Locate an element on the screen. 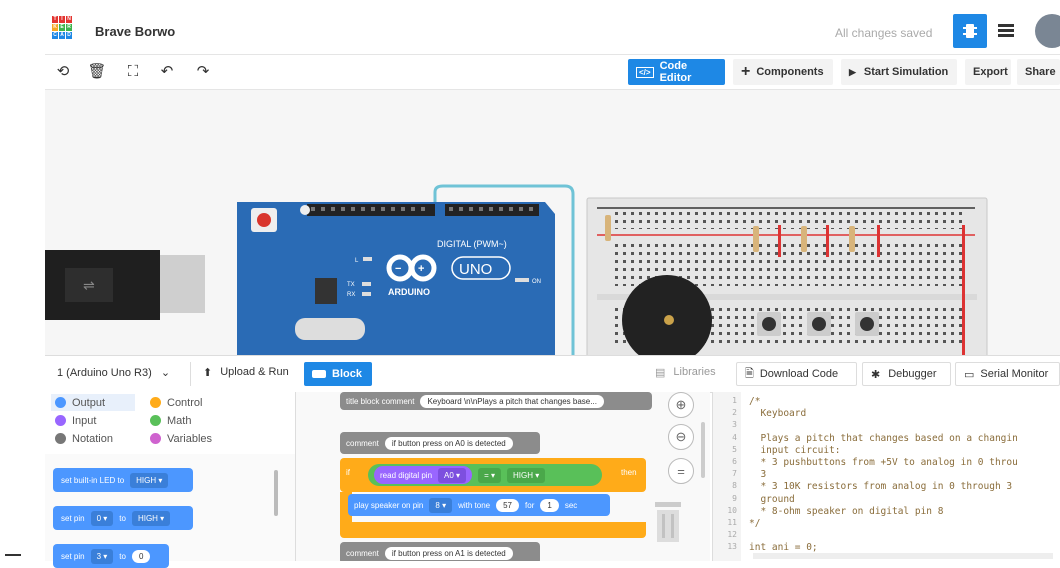  compare-block: read digital pin A0 ▾ = ▾ HIGH ▾ is located at coordinates (485, 475).